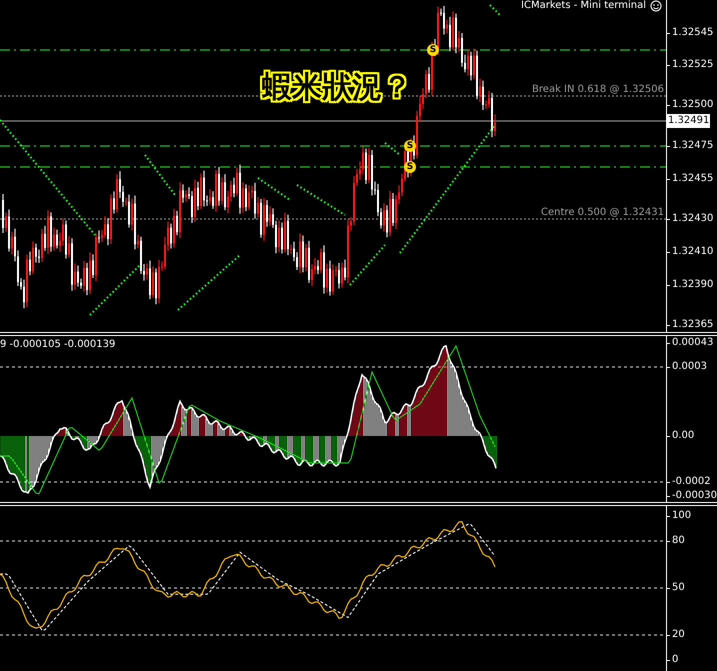 The width and height of the screenshot is (717, 671). Describe the element at coordinates (688, 121) in the screenshot. I see `current-price-label: 1.32491` at that location.